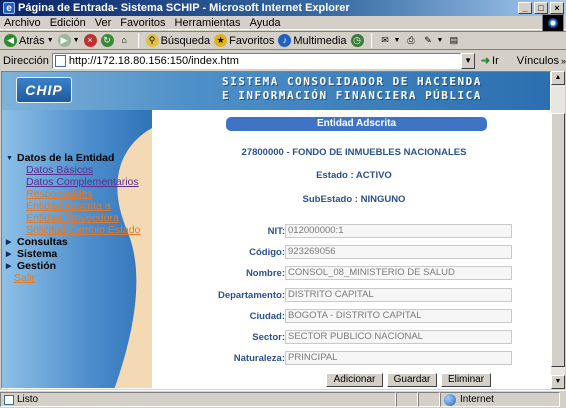 This screenshot has width=566, height=408. Describe the element at coordinates (320, 40) in the screenshot. I see `multimedia-label: Multimedia` at that location.